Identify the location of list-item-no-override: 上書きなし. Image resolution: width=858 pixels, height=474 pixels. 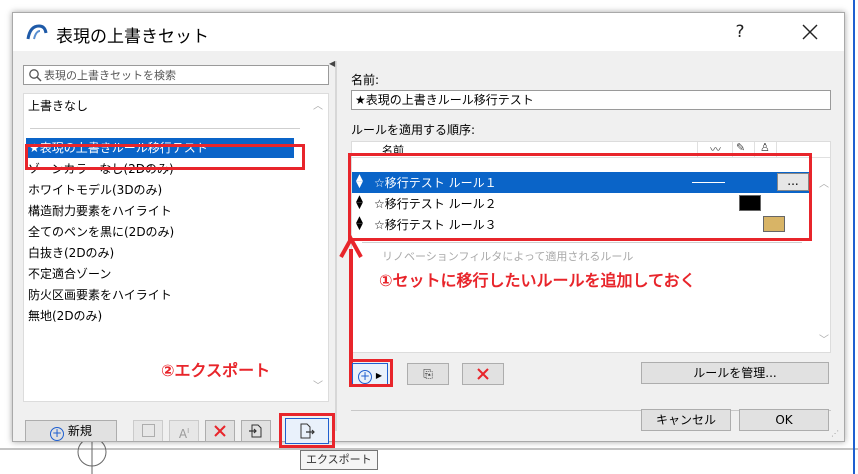
(58, 106).